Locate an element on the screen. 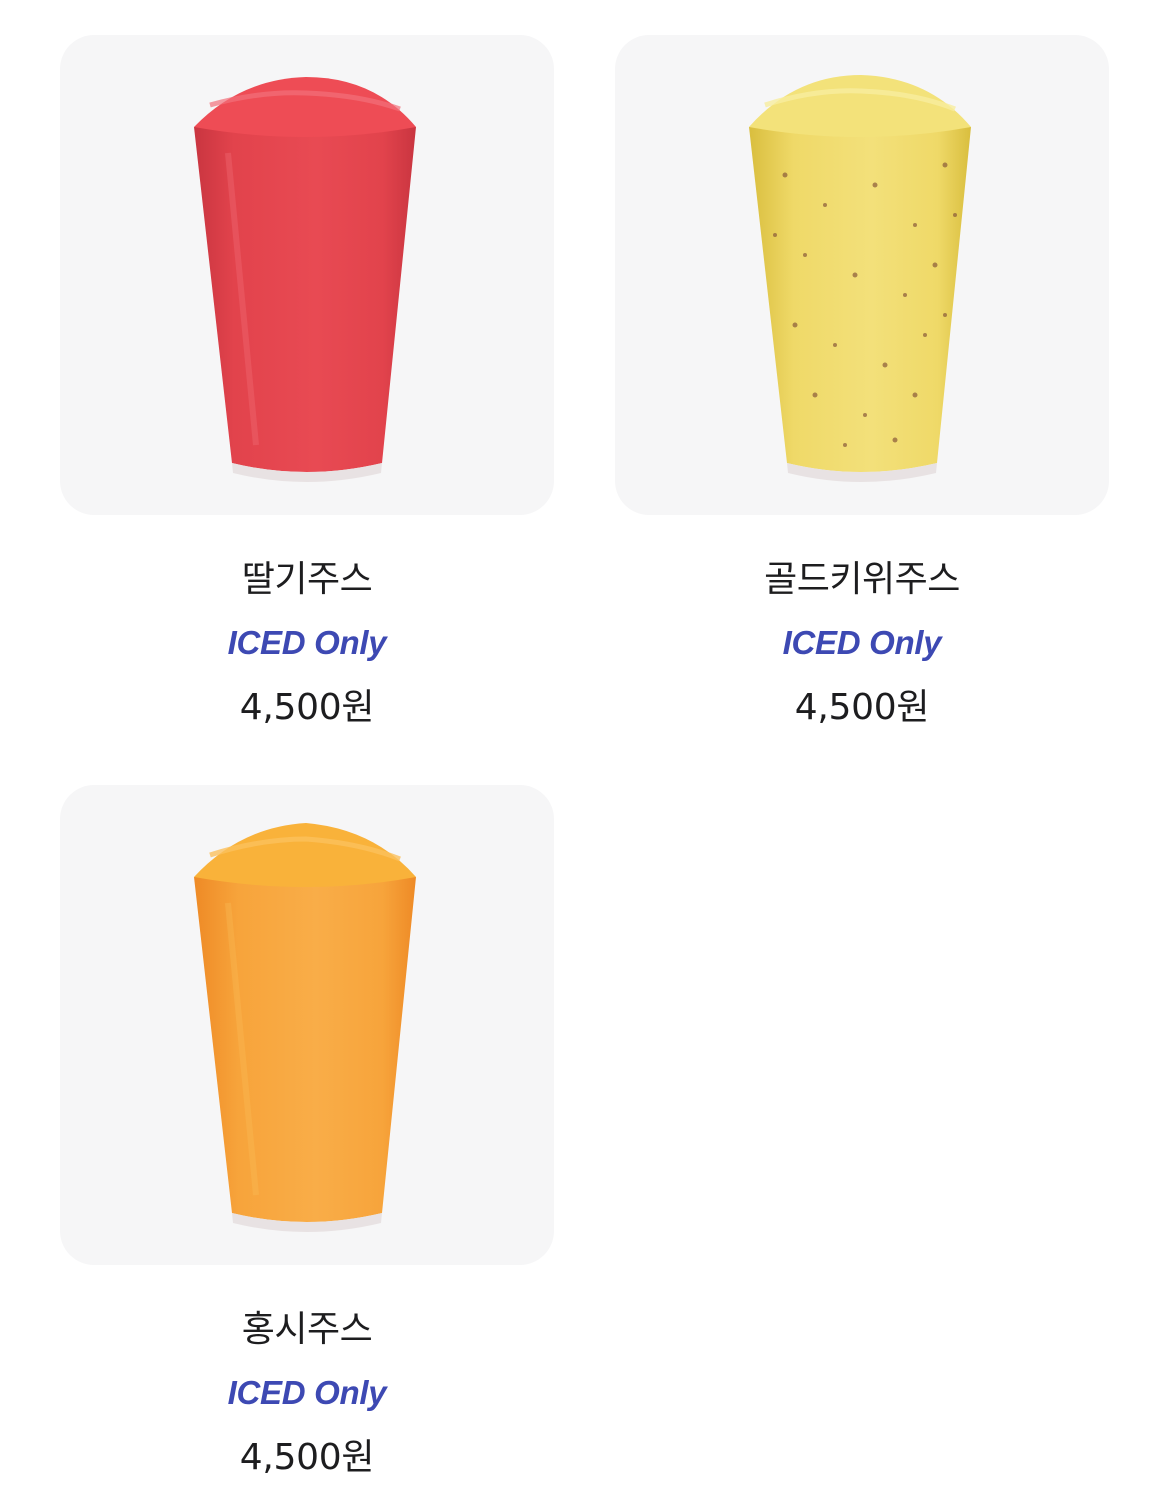 This screenshot has width=1170, height=1506. gold-kiwi-juice-cup-icon is located at coordinates (860, 278).